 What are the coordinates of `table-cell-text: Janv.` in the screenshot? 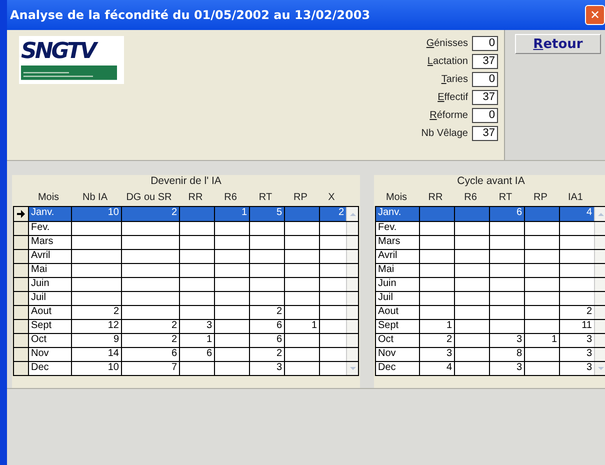 It's located at (389, 213).